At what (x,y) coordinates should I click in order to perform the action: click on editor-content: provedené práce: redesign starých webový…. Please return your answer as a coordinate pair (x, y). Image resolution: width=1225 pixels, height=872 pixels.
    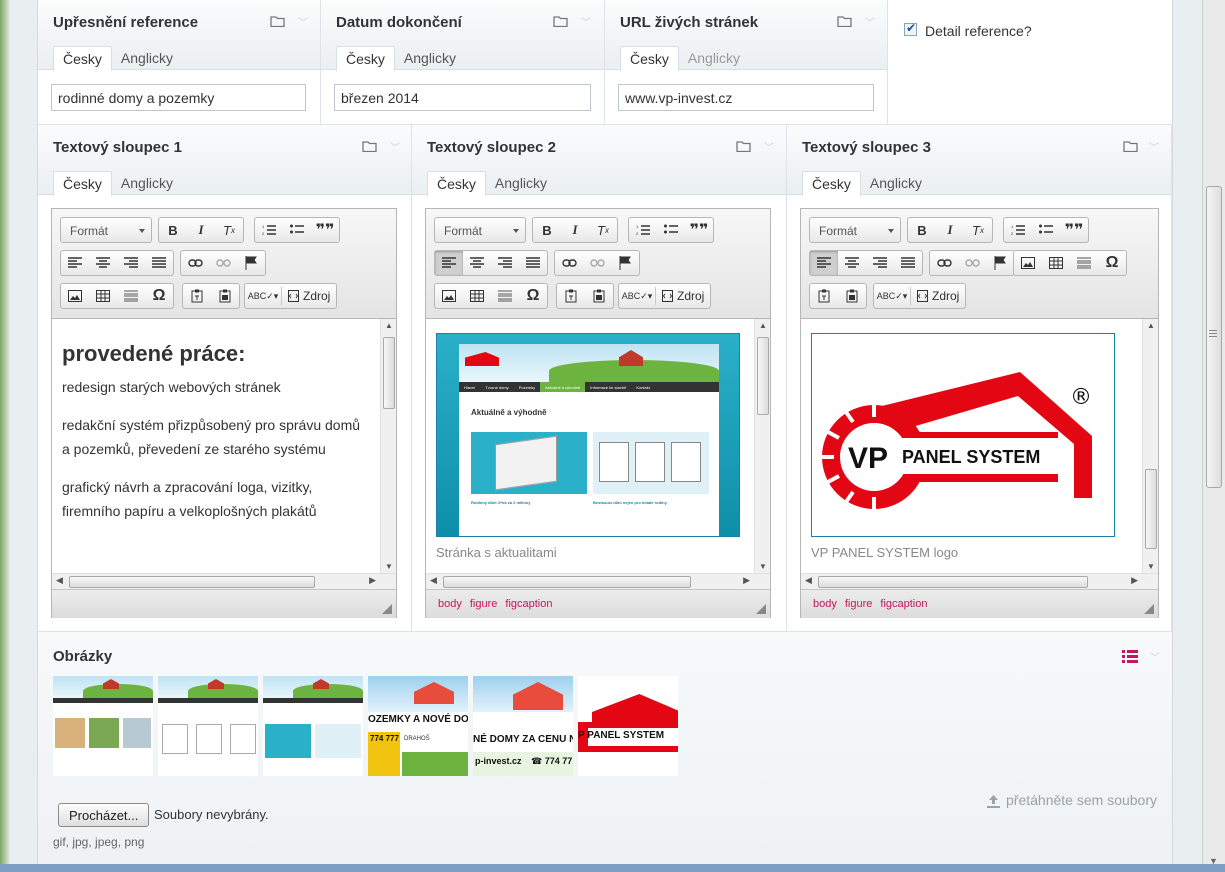
    Looking at the image, I should click on (216, 446).